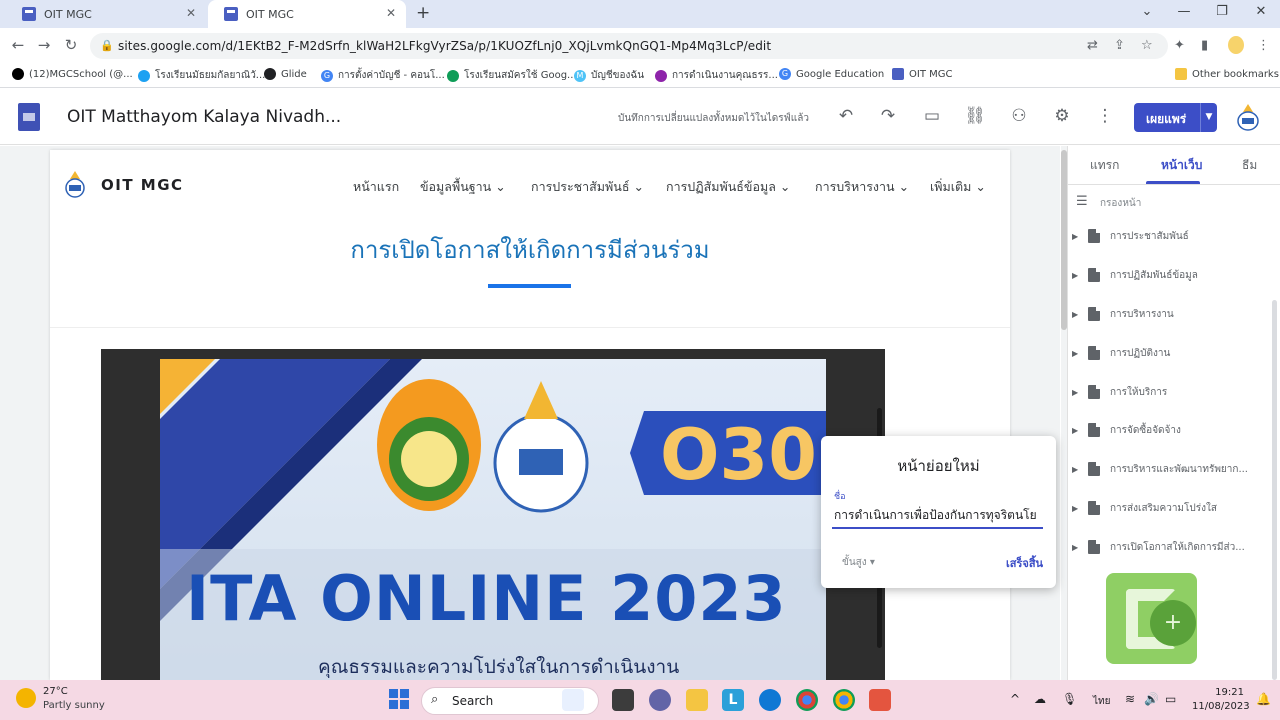 Image resolution: width=1280 pixels, height=720 pixels. I want to click on page-item: ▶ การประชาสัมพันธ์, so click(1130, 236).